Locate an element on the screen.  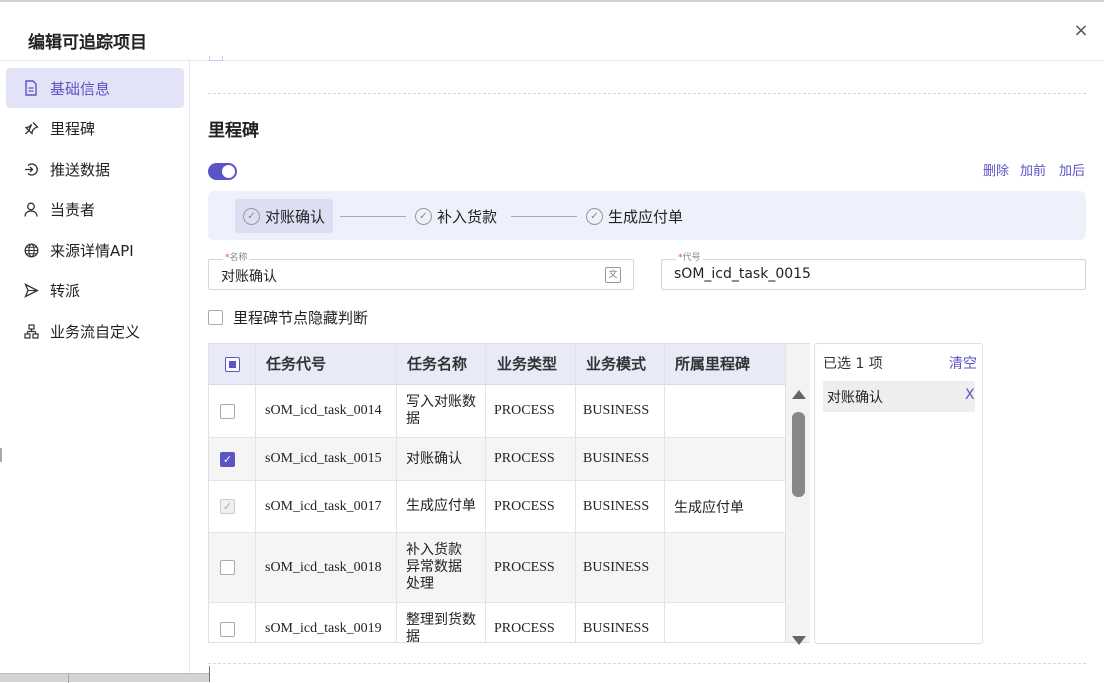
clear-button: 清空 is located at coordinates (963, 363).